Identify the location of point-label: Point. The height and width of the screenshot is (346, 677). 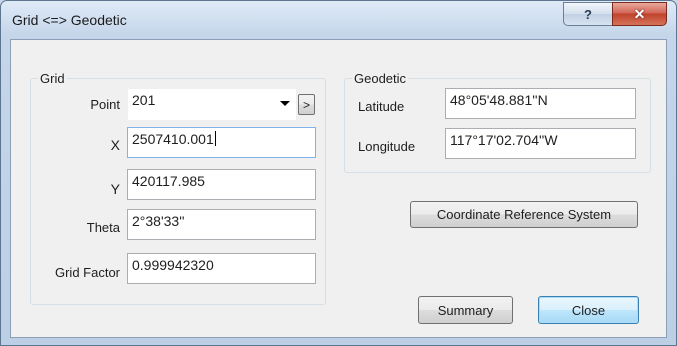
(105, 104).